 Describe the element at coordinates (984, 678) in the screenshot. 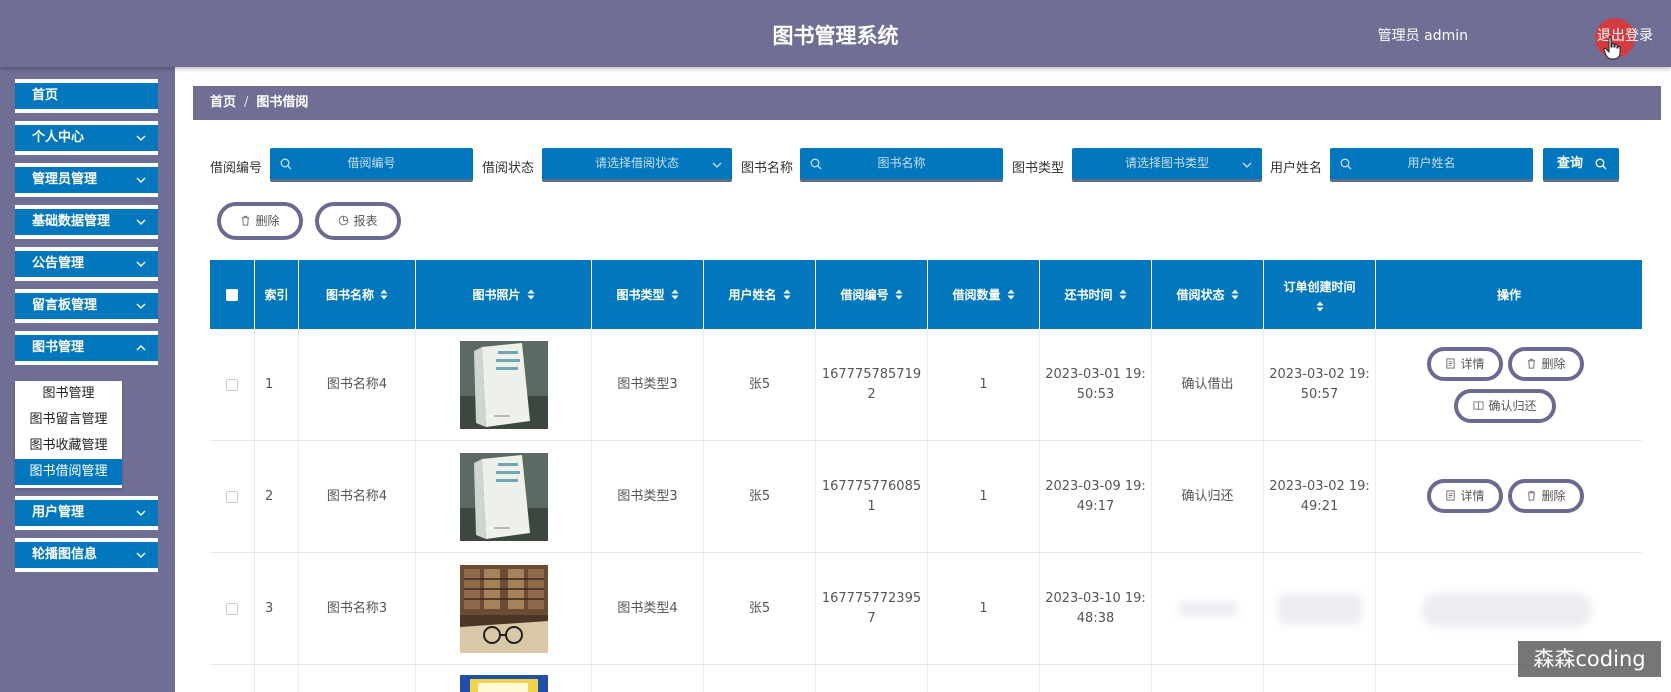

I see `quantity-cell` at that location.